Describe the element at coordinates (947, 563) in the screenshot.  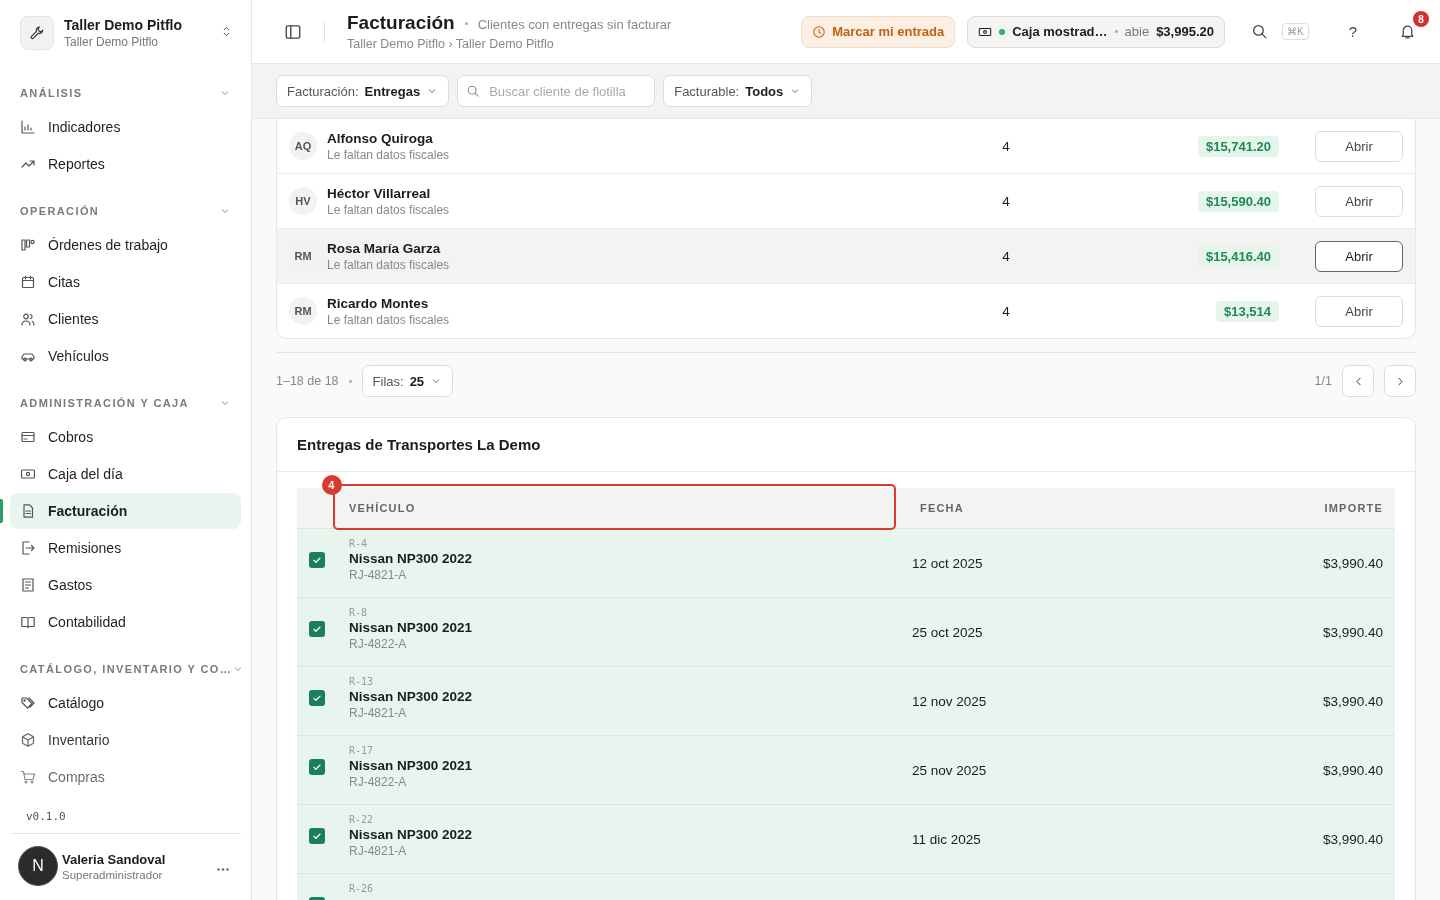
I see `date-cell-text: 12 oct 2025` at that location.